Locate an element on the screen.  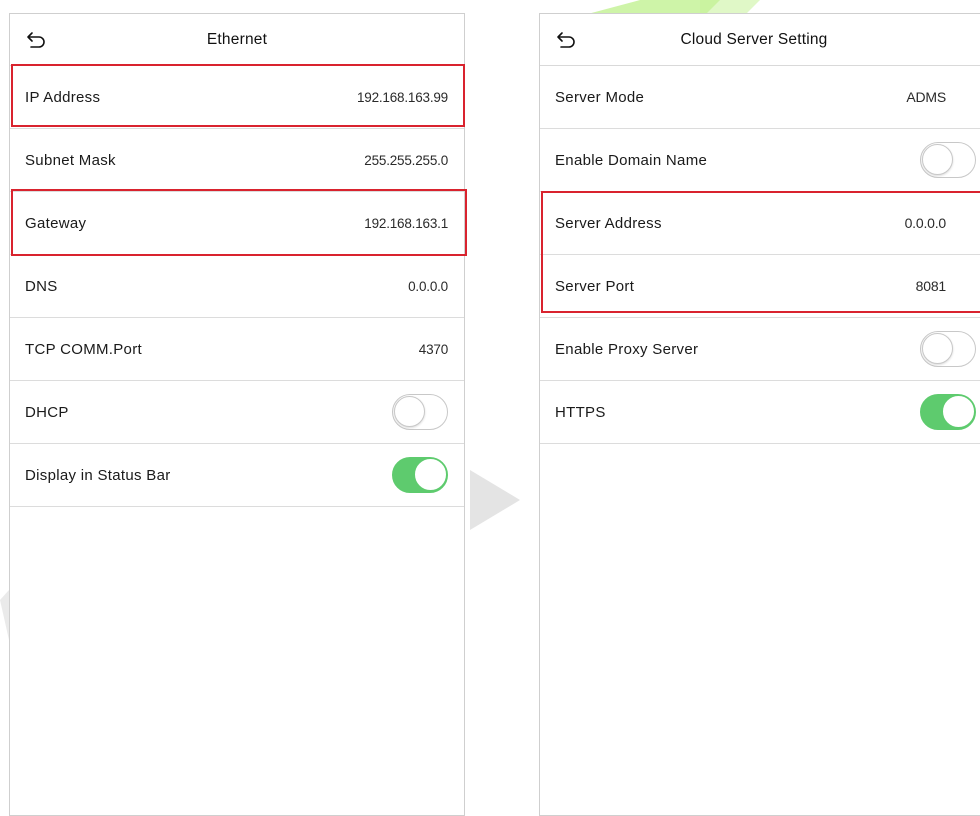
row-label: IP Address is located at coordinates (63, 97).